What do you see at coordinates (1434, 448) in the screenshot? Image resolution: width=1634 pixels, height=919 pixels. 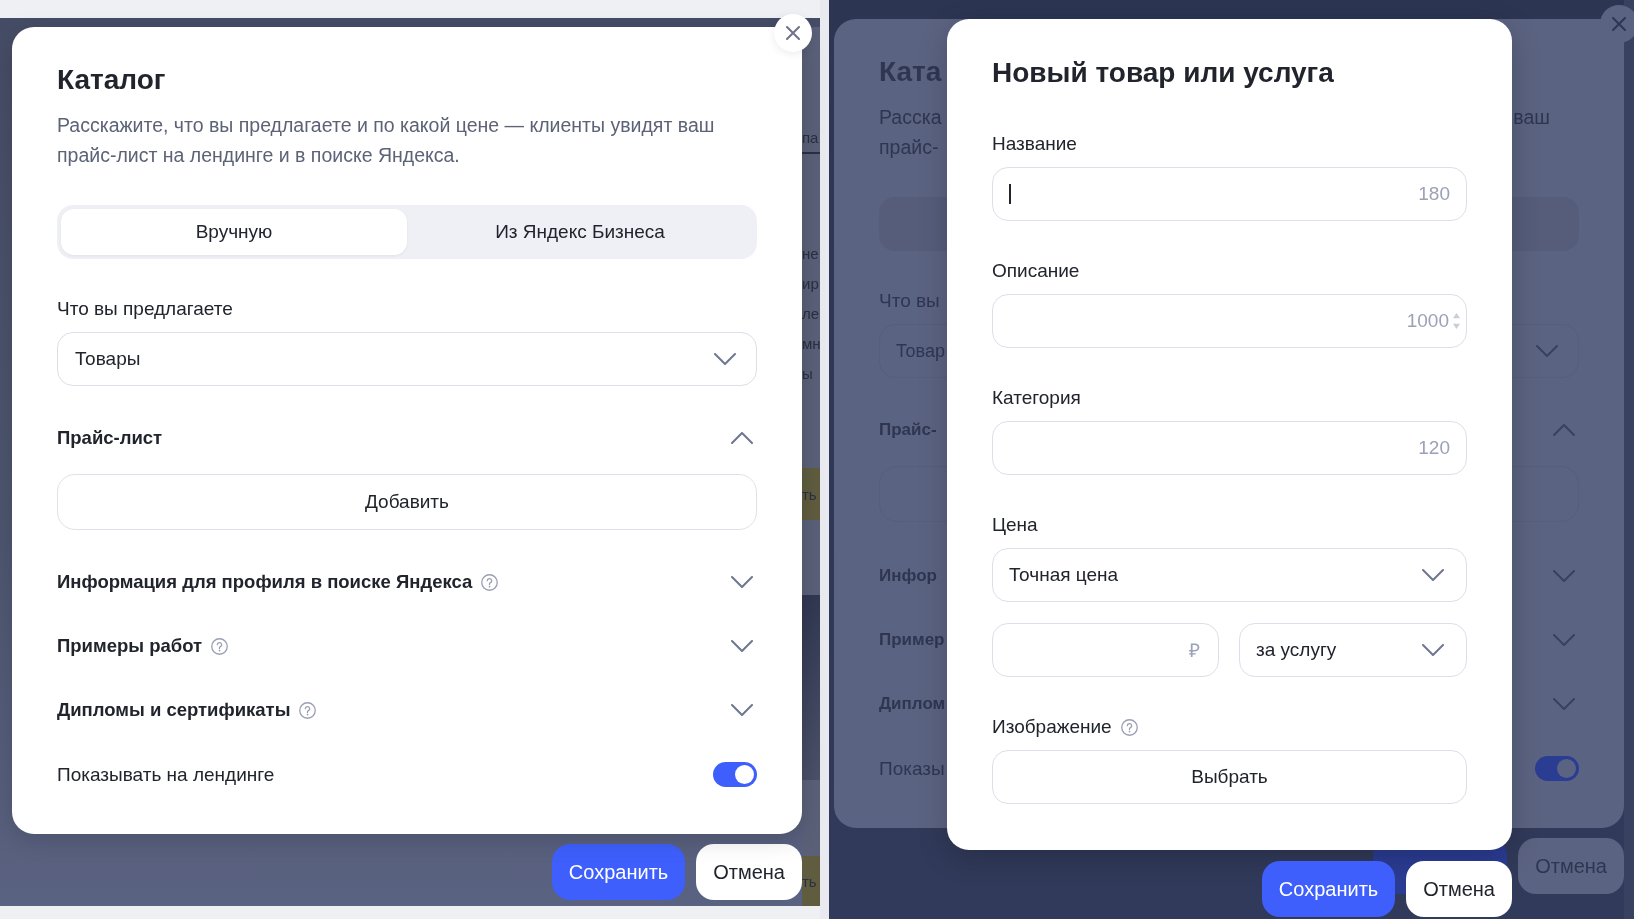 I see `character-counter: 120` at bounding box center [1434, 448].